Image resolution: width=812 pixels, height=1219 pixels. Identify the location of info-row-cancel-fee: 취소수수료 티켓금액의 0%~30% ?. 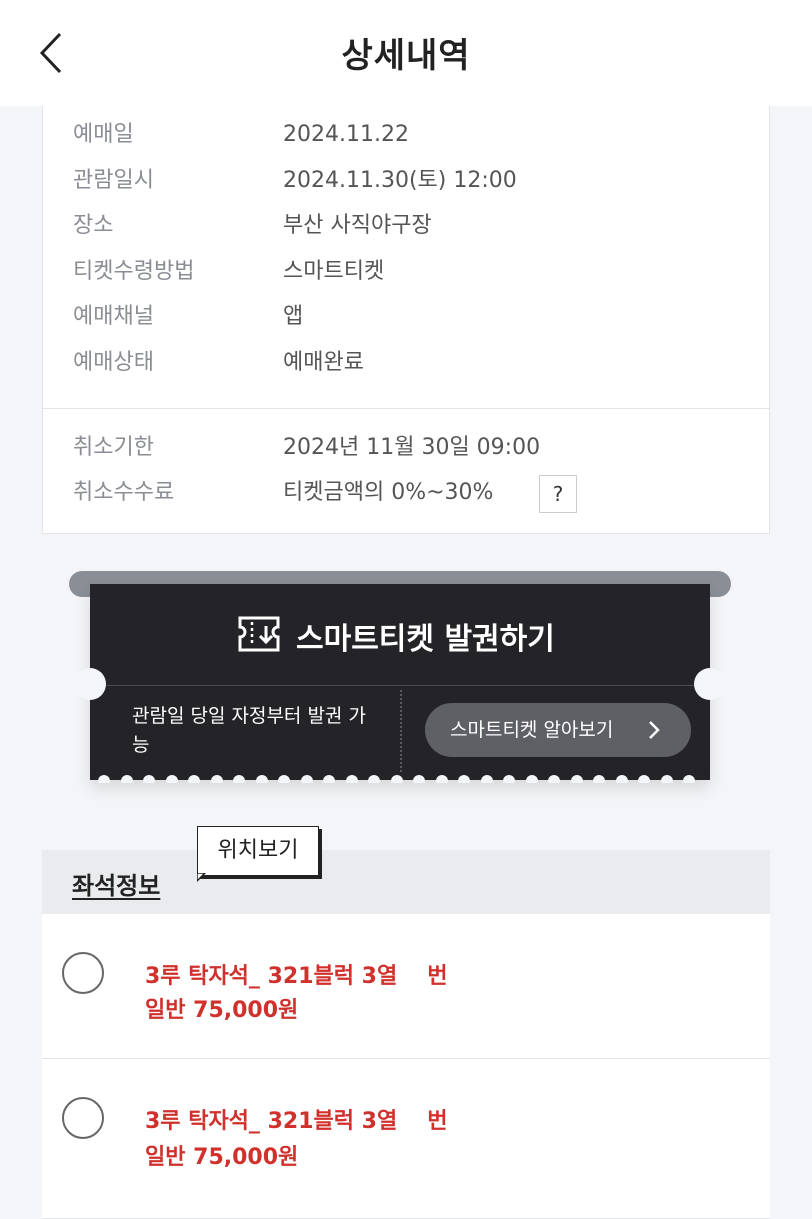
(413, 494).